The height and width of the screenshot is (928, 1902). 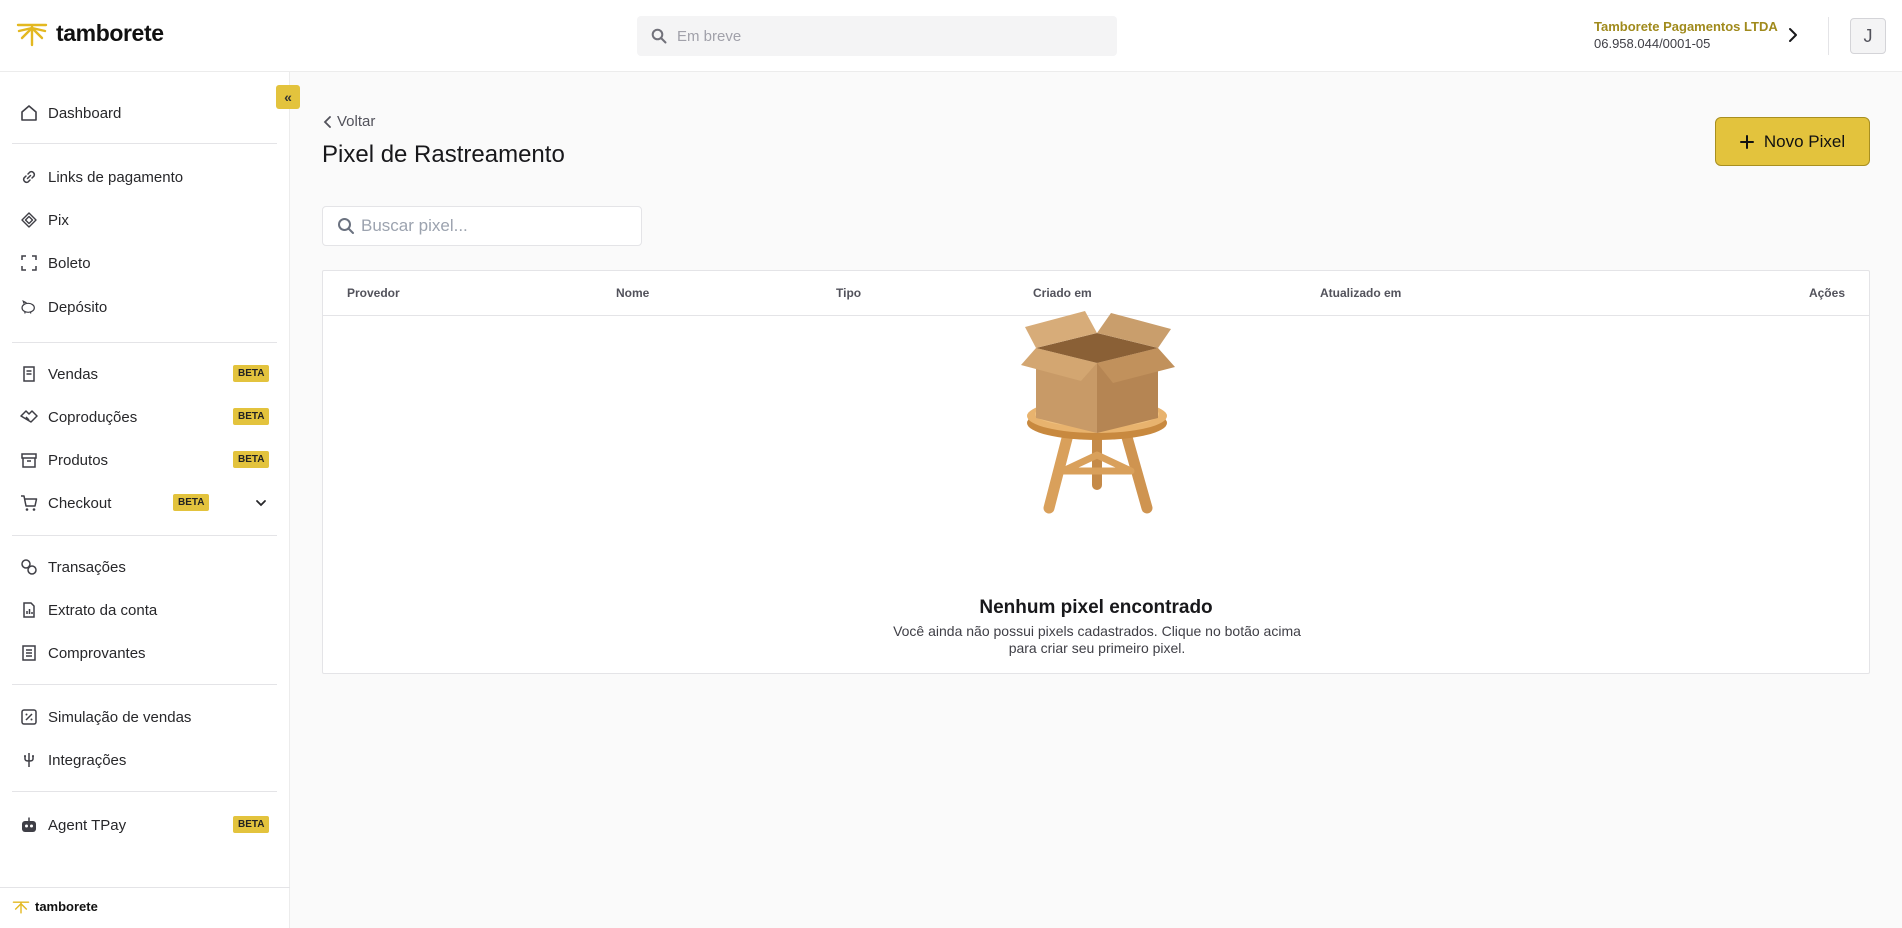 I want to click on tamborete-logo: tamborete, so click(x=90, y=33).